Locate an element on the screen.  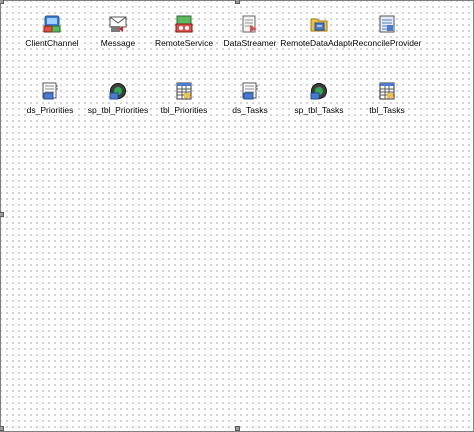
reconcile-provider-icon is located at coordinates (387, 24).